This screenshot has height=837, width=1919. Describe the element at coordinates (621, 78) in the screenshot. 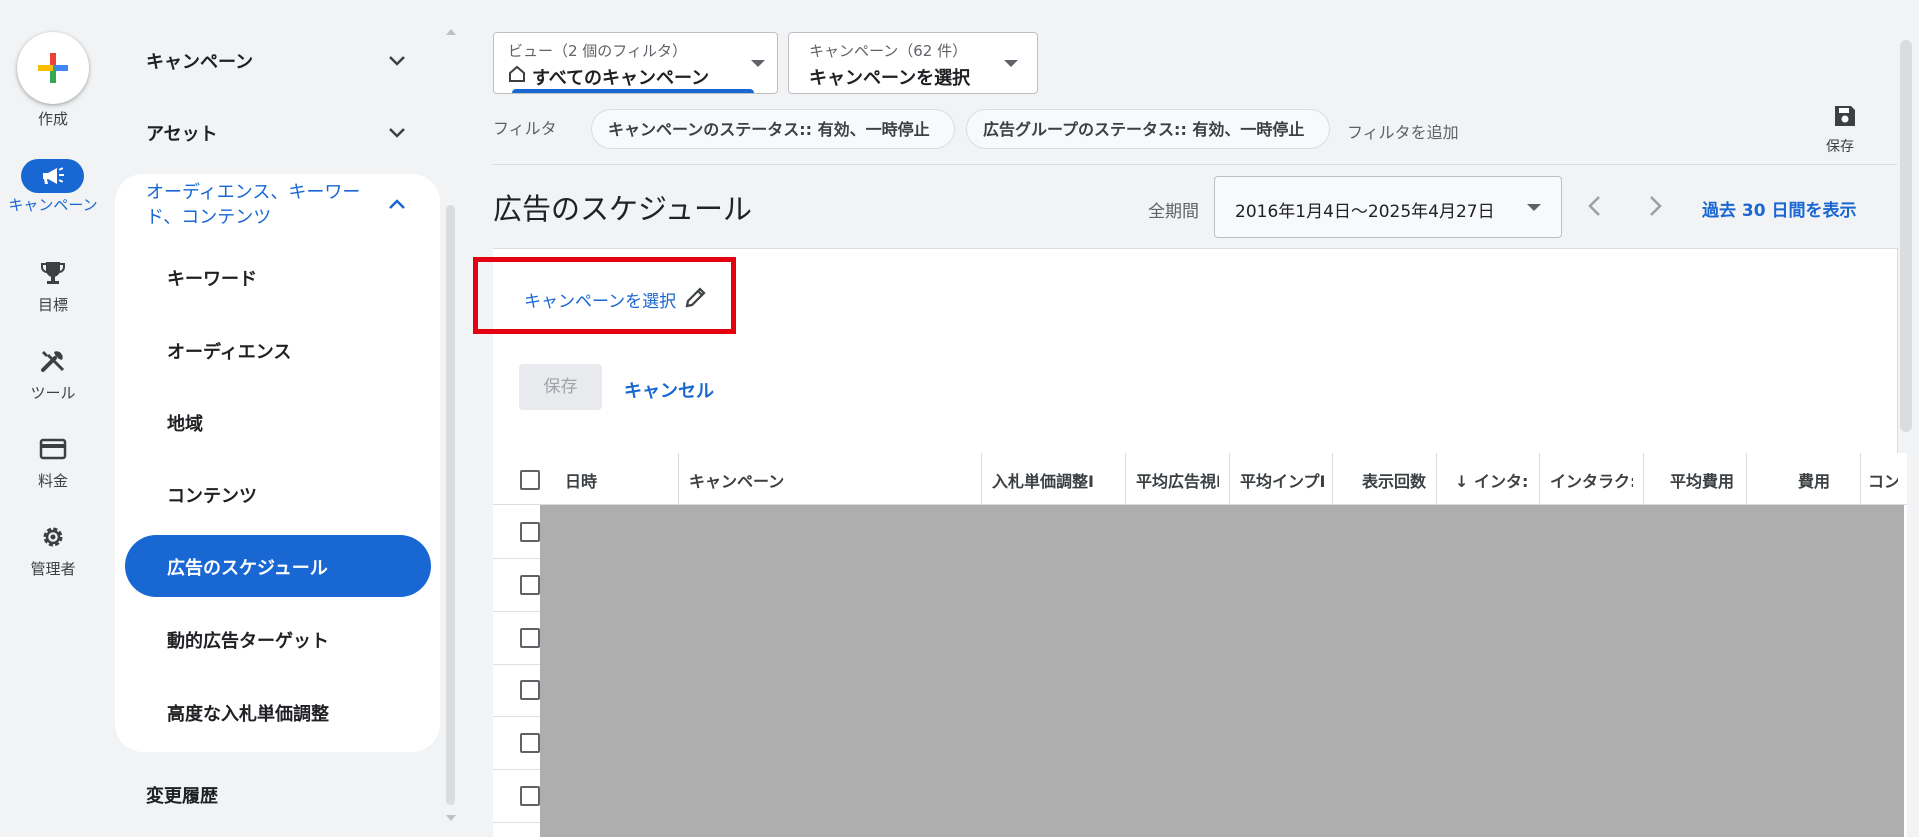

I see `view-dropdown-value: すべてのキャンペーン` at that location.